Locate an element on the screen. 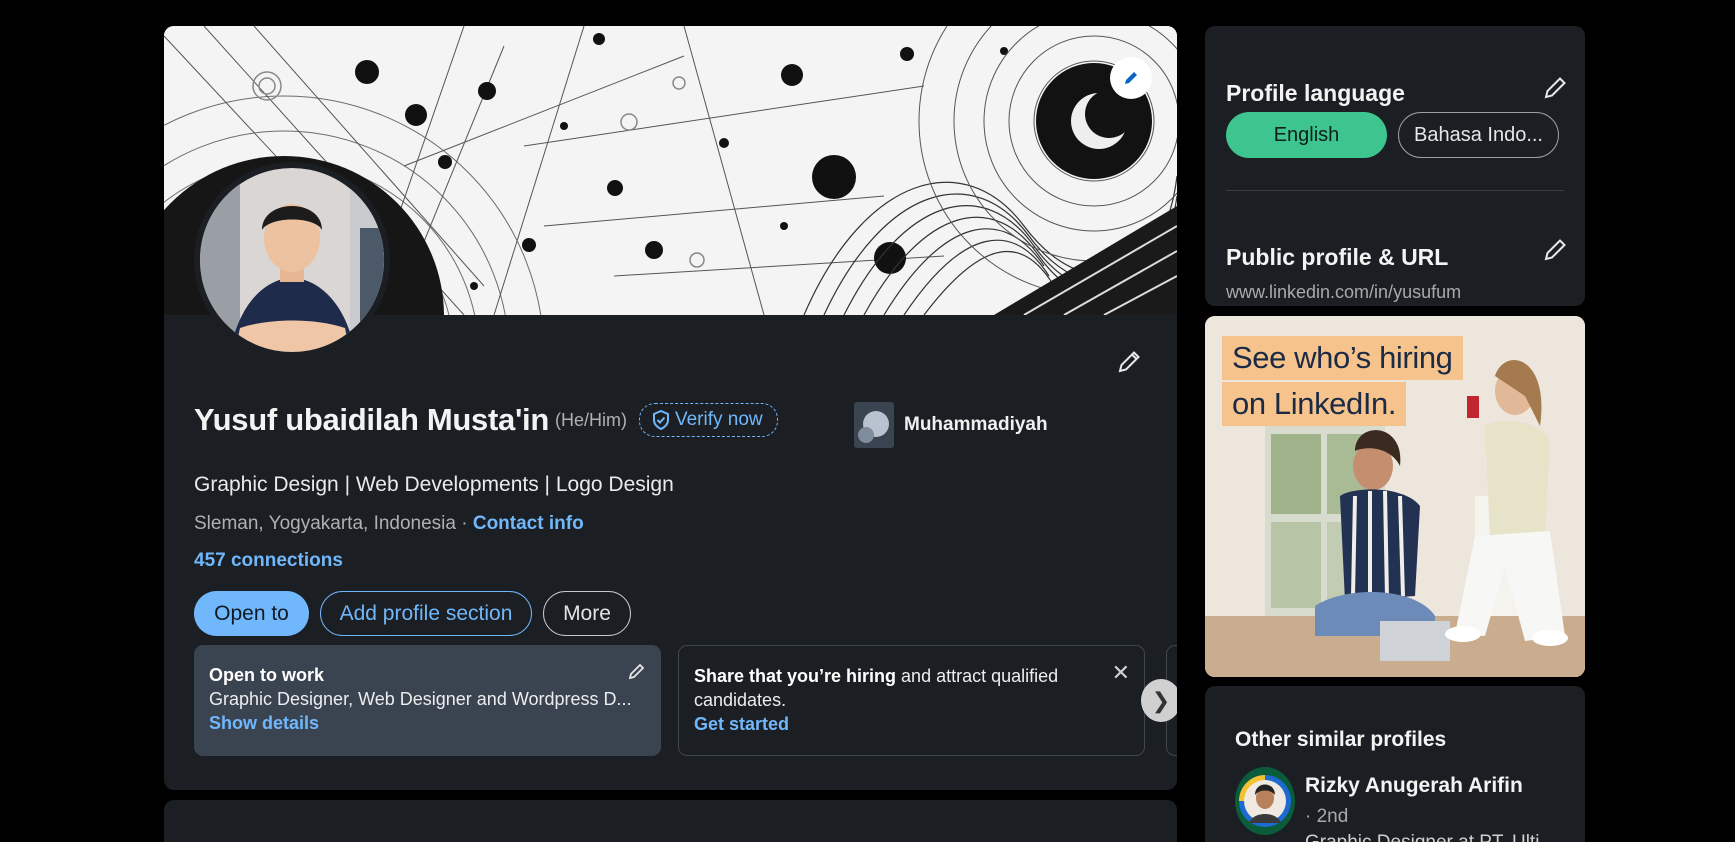 This screenshot has height=842, width=1735. open-to-work-title: Open to work is located at coordinates (267, 675).